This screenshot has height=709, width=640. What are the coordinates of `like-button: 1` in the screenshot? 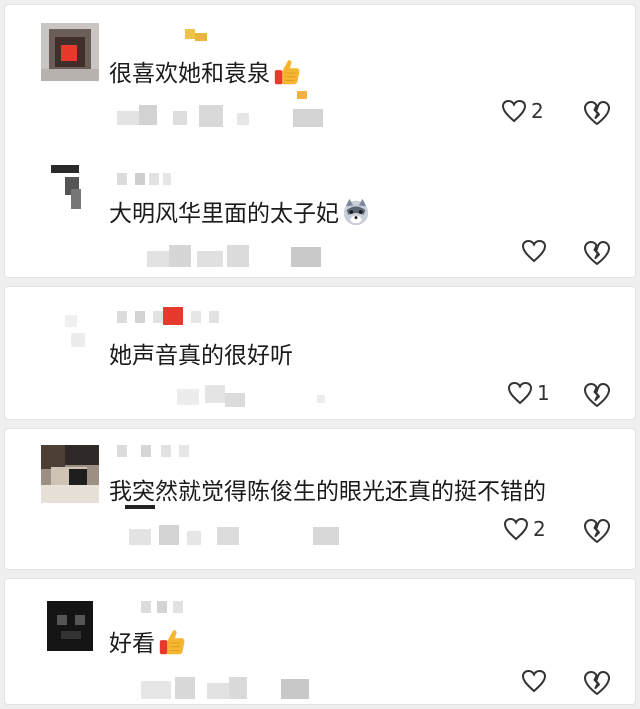 It's located at (537, 394).